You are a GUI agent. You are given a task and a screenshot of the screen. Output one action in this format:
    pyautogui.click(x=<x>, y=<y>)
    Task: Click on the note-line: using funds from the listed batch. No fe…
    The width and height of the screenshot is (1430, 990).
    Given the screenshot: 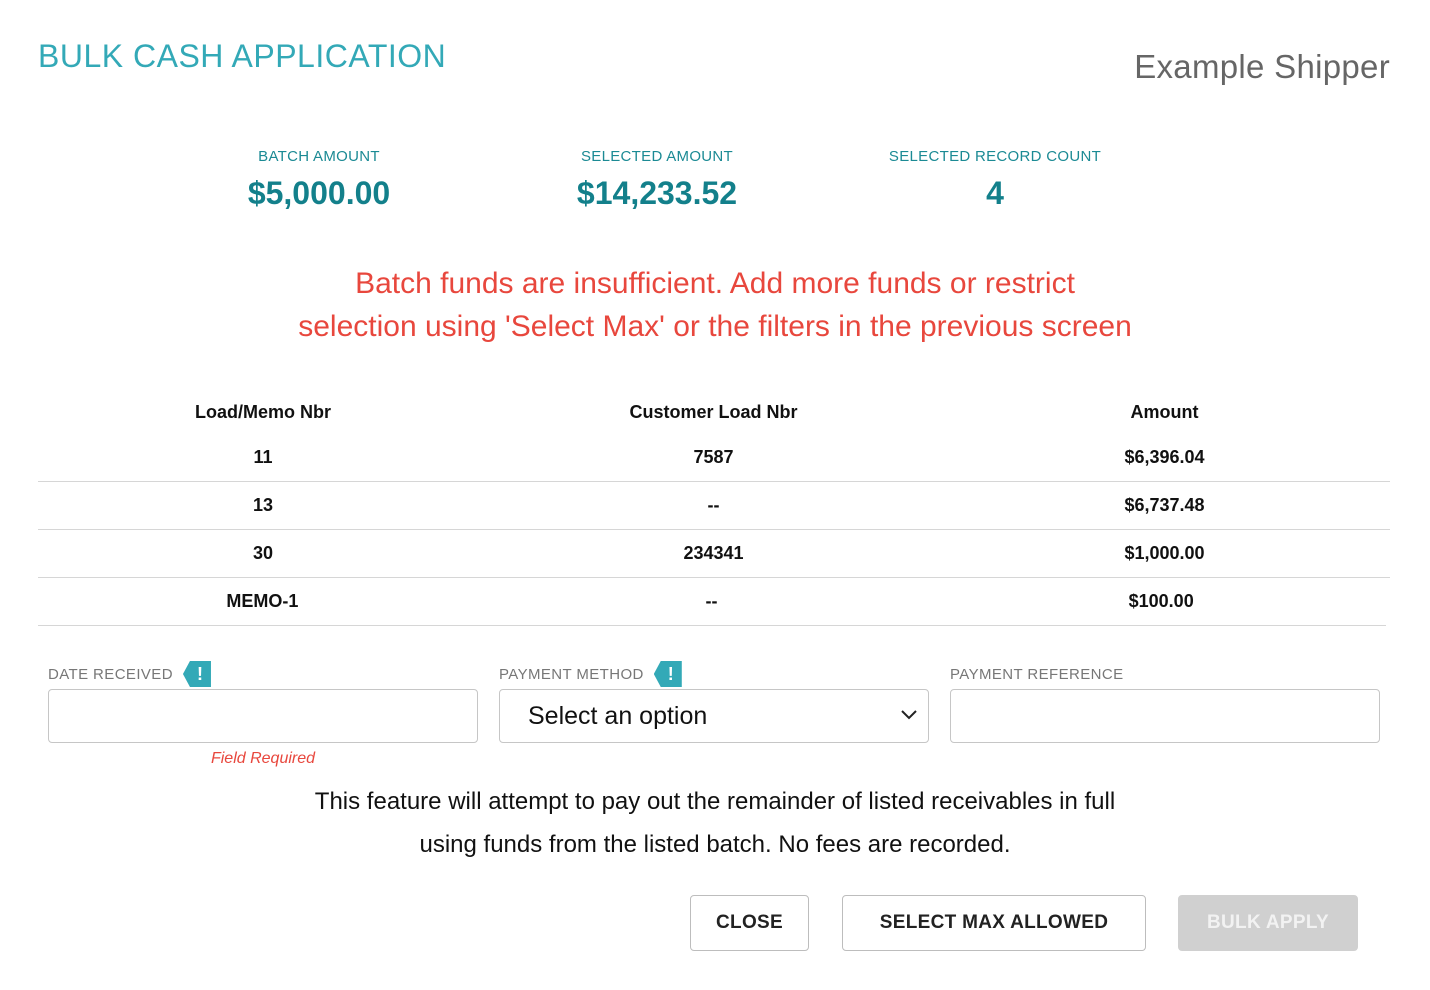 What is the action you would take?
    pyautogui.click(x=715, y=844)
    